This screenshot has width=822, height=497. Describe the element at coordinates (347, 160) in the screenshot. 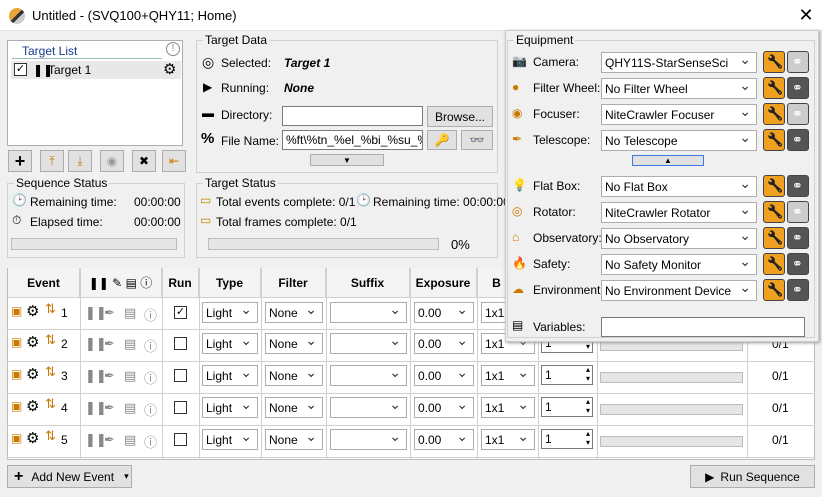

I see `expand-button: ▼` at that location.